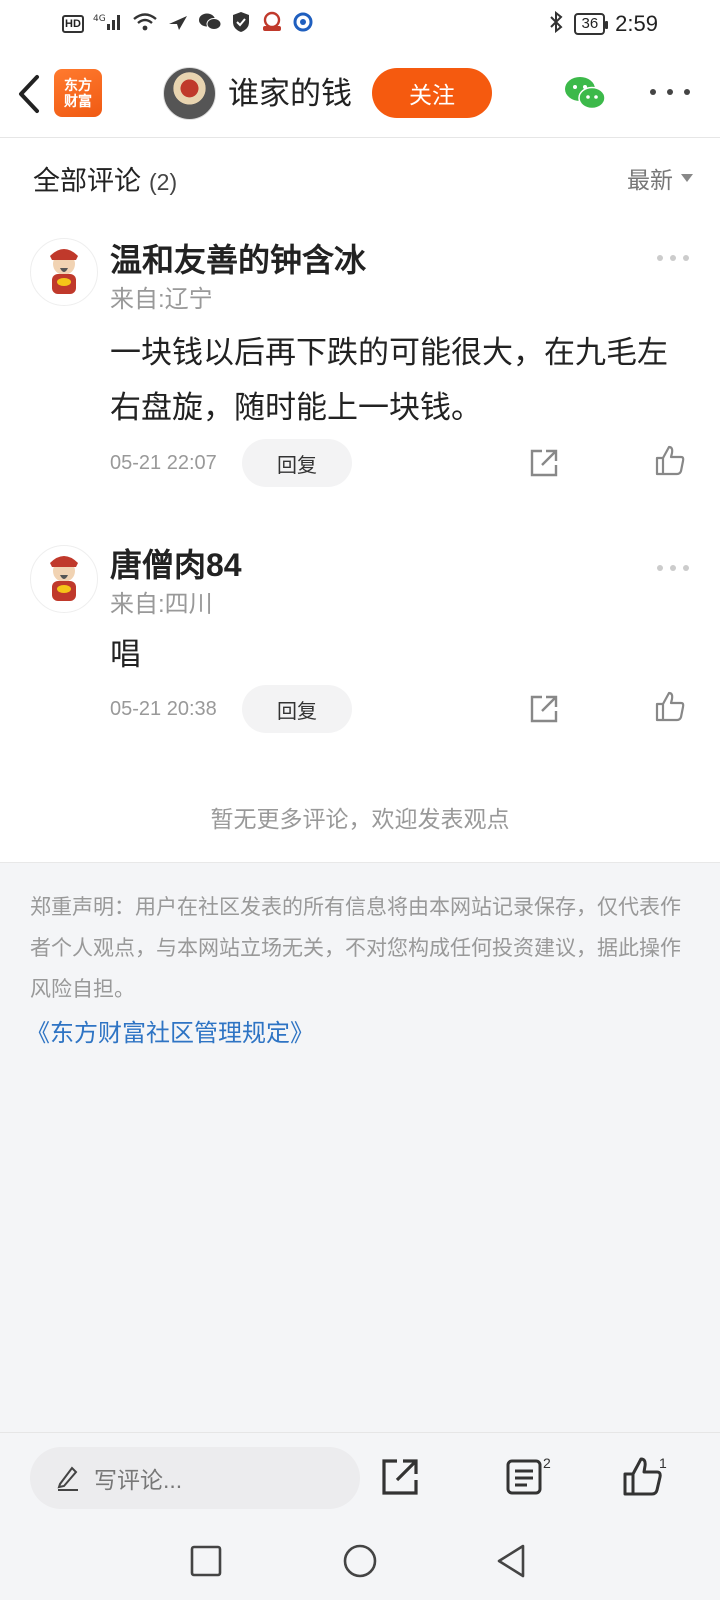  What do you see at coordinates (670, 92) in the screenshot?
I see `more-options-icon` at bounding box center [670, 92].